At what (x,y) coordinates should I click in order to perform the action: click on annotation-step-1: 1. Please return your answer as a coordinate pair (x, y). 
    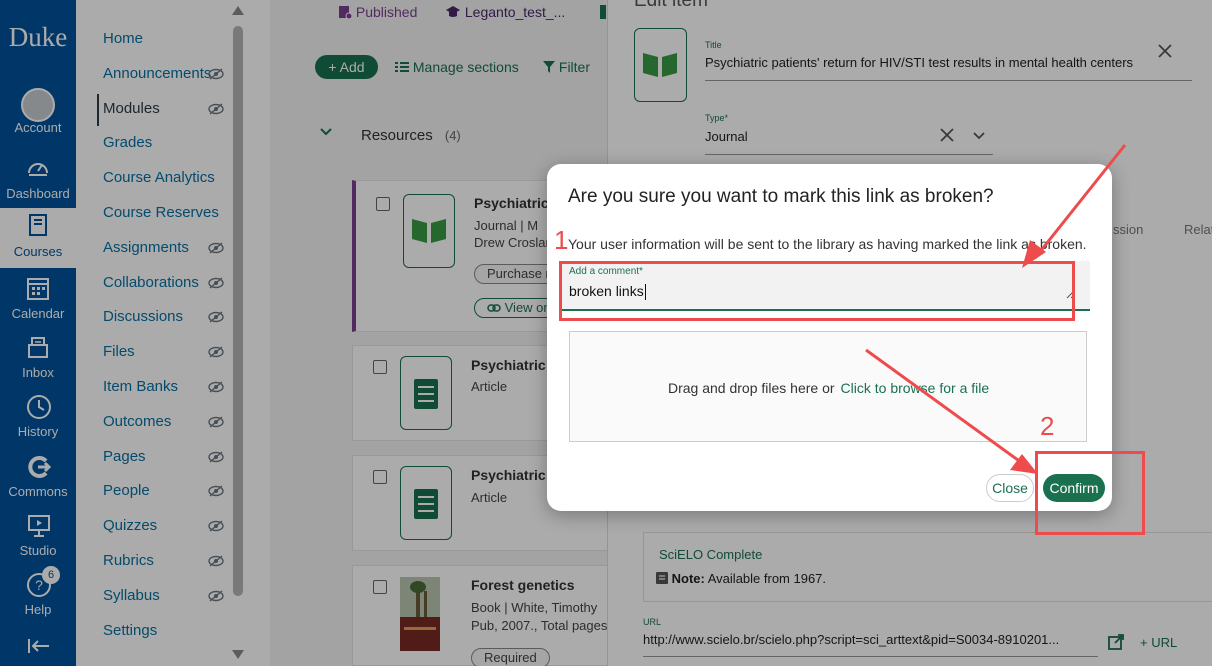
    Looking at the image, I should click on (561, 240).